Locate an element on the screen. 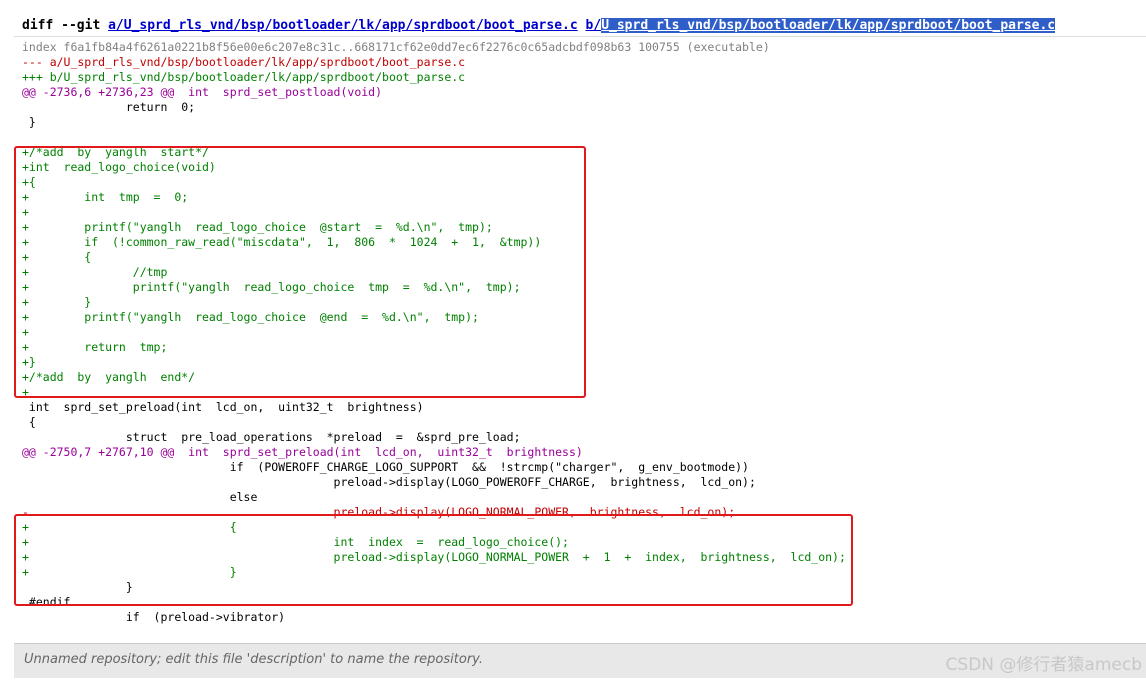  diff-line-ctx: { is located at coordinates (29, 422).